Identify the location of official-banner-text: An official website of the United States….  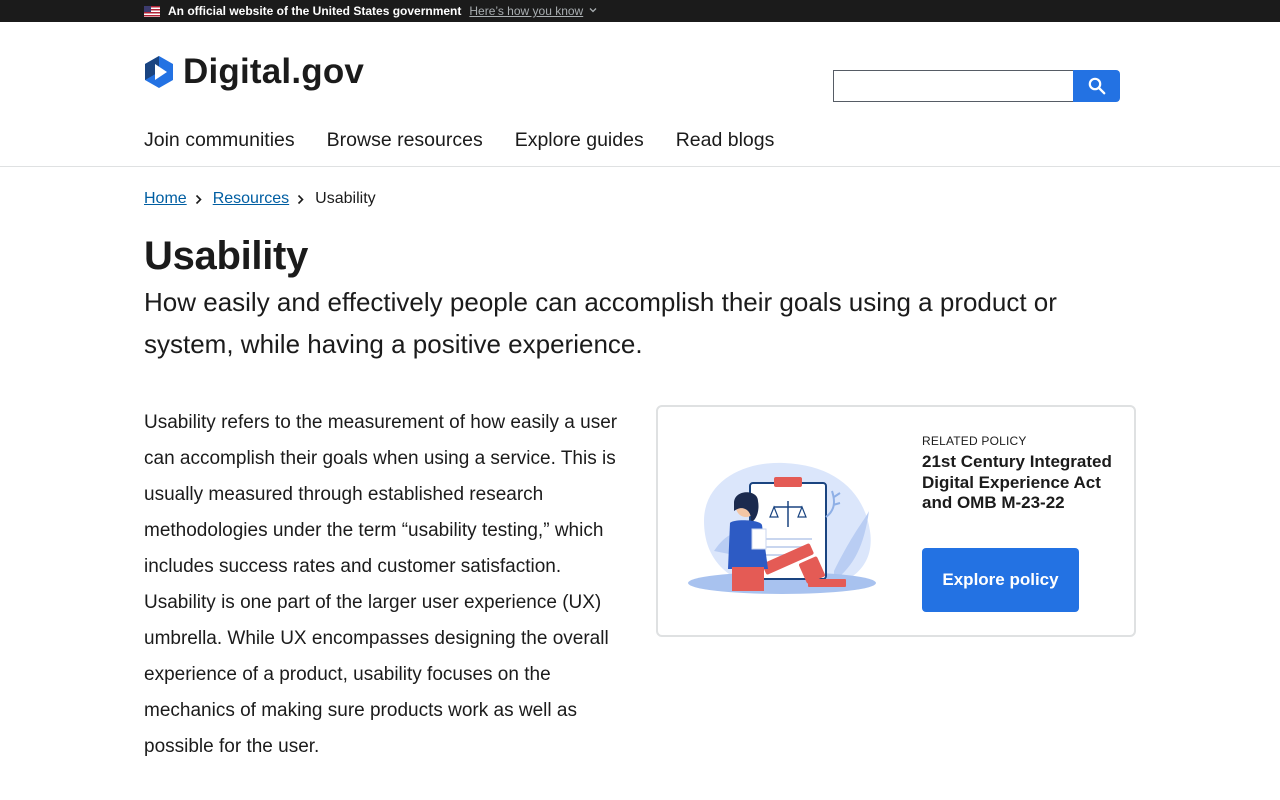
(315, 11).